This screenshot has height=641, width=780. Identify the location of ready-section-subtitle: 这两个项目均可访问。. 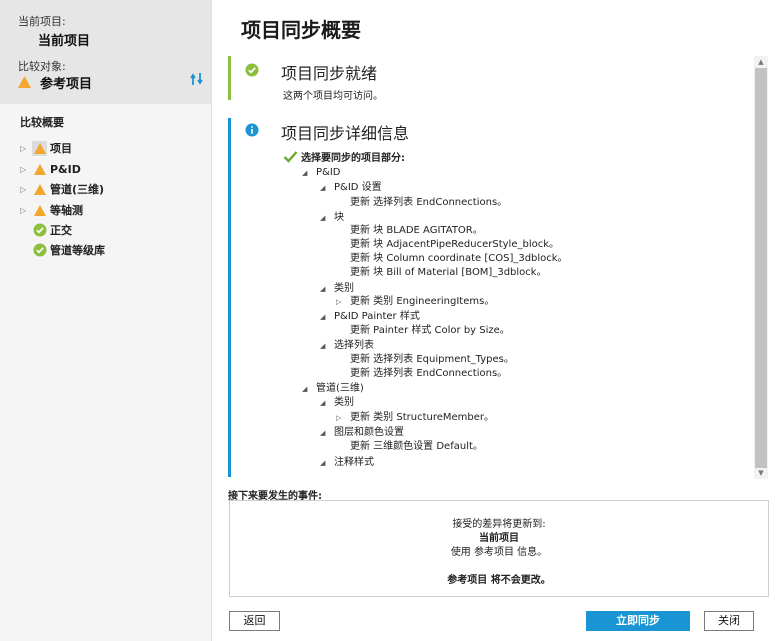
(333, 96).